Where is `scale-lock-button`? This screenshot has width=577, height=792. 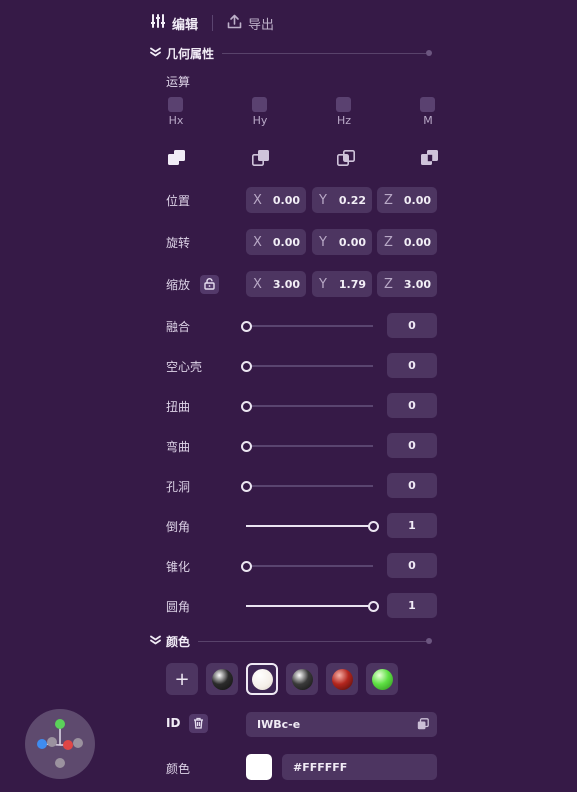
scale-lock-button is located at coordinates (209, 284).